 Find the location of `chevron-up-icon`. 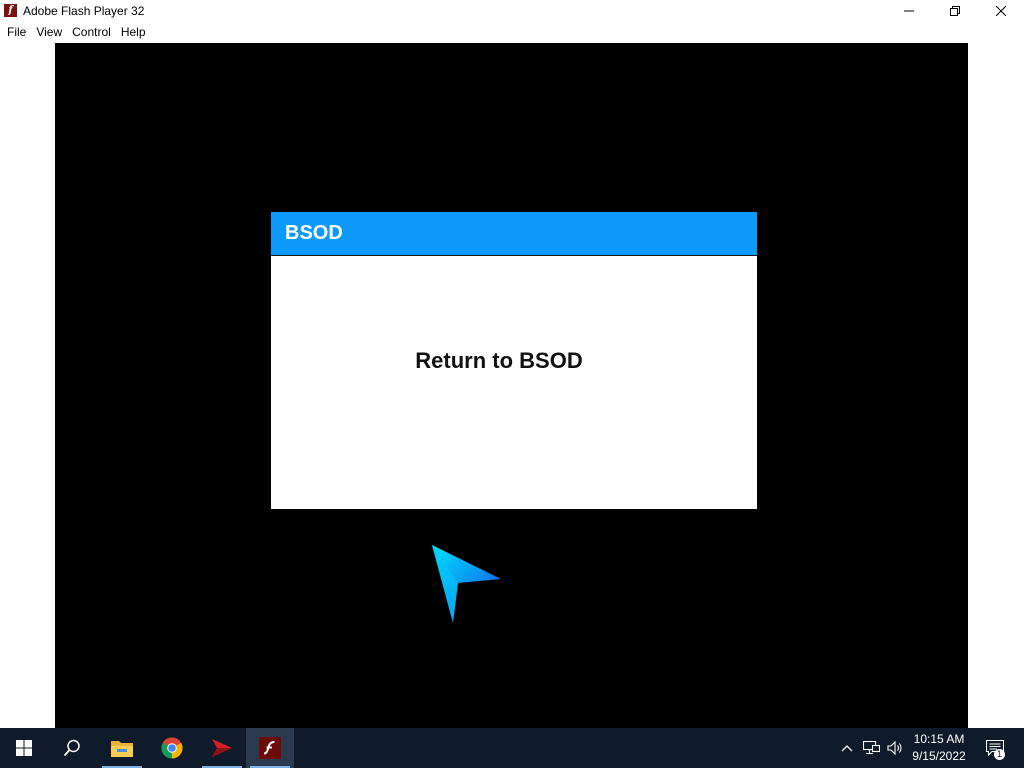

chevron-up-icon is located at coordinates (847, 748).